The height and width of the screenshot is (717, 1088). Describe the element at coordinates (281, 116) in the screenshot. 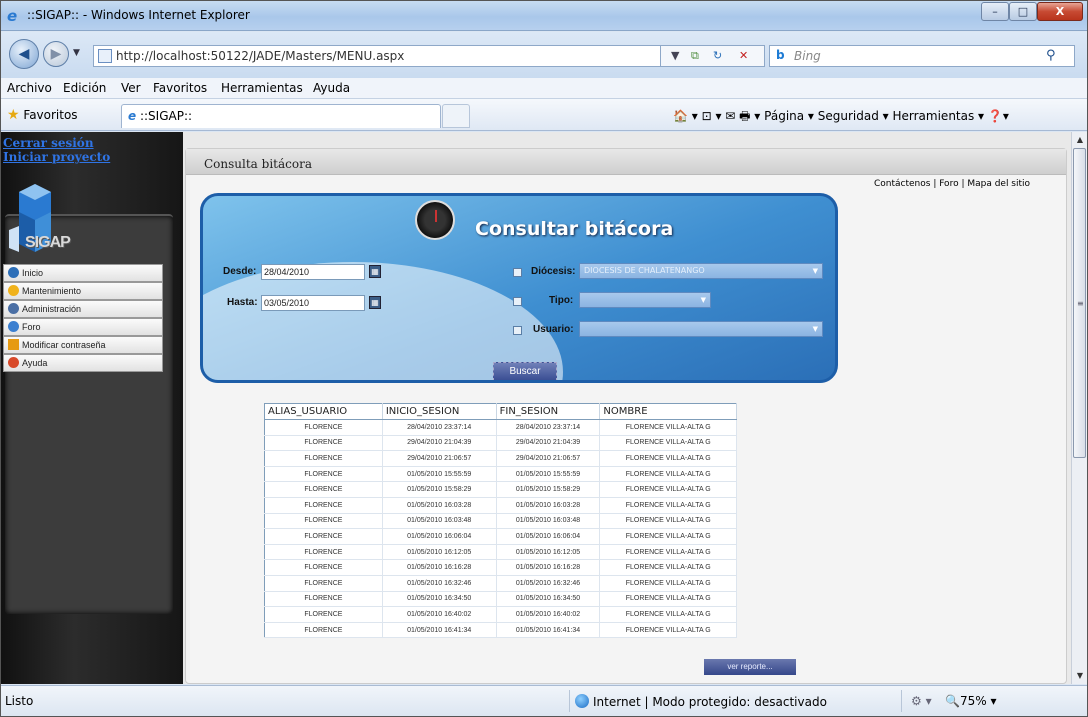

I see `tab-sigap: e ::SIGAP::` at that location.